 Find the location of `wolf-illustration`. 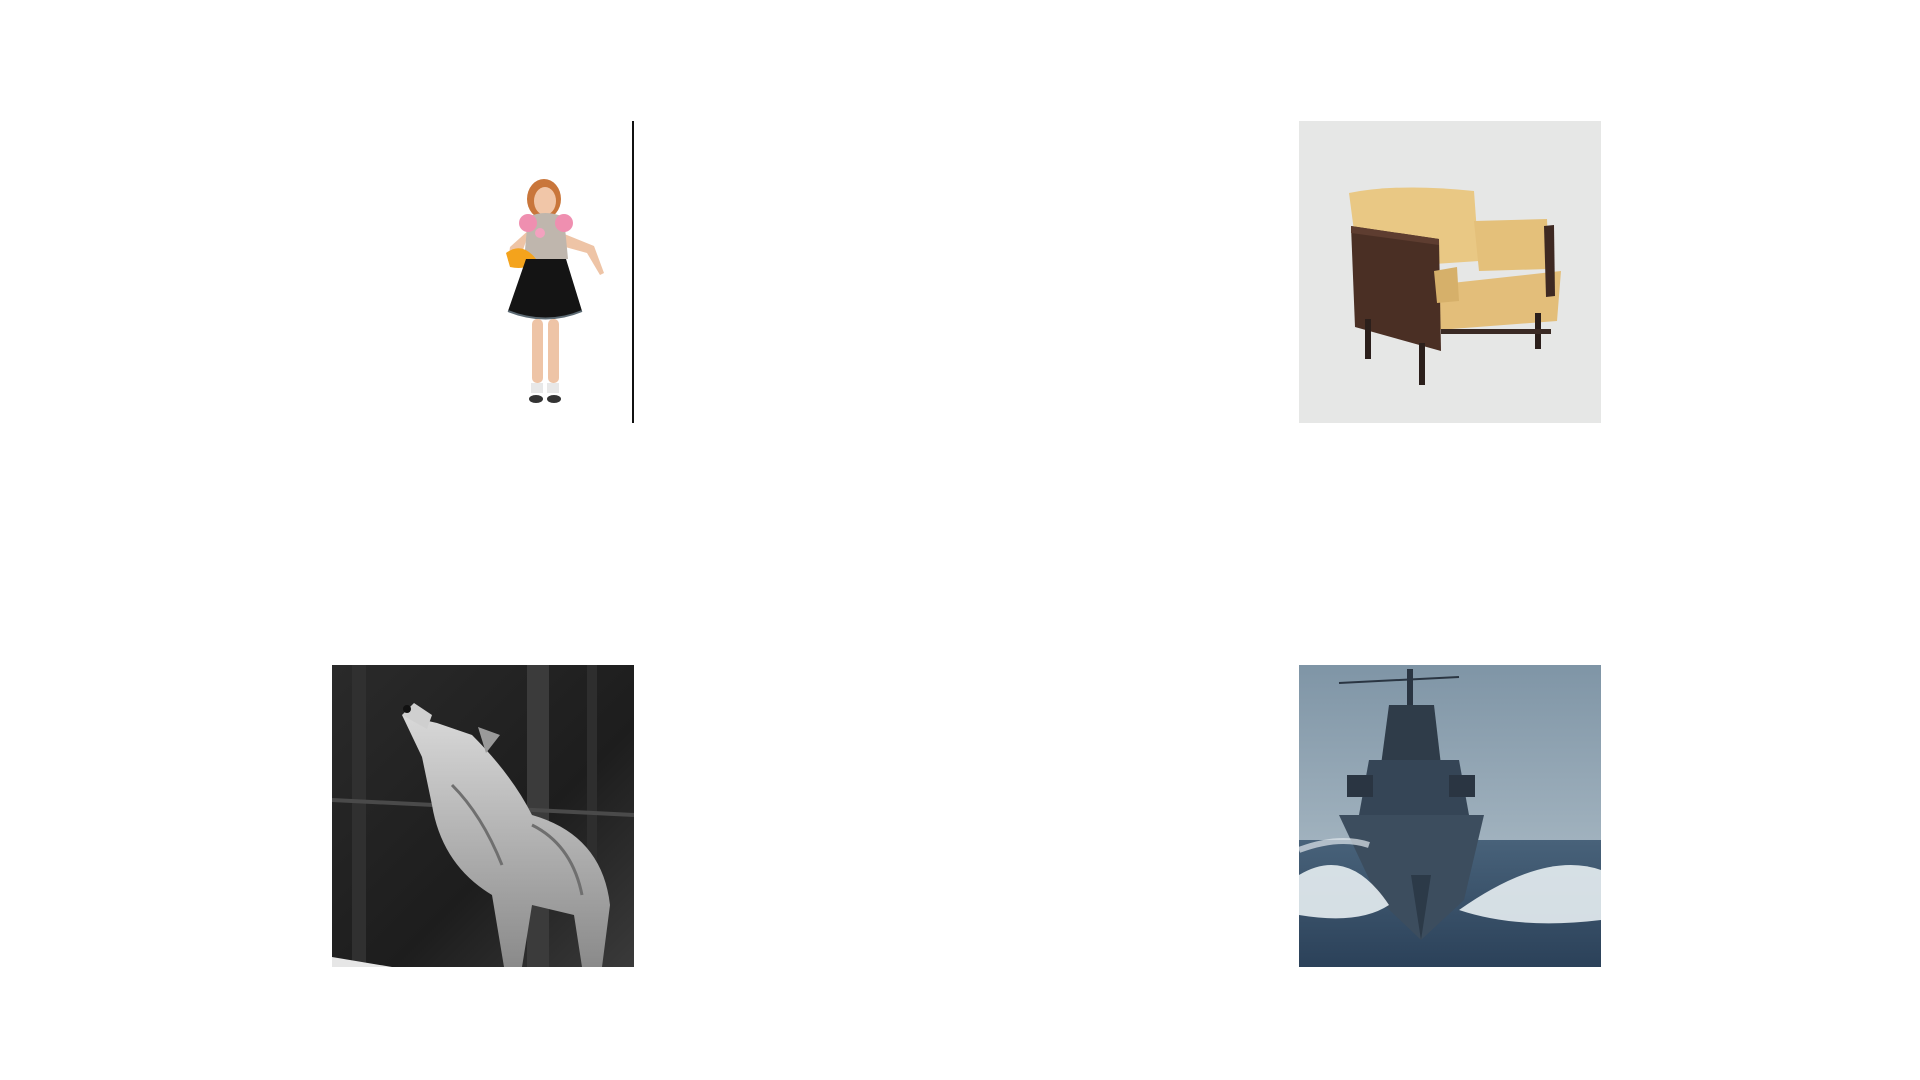

wolf-illustration is located at coordinates (483, 816).